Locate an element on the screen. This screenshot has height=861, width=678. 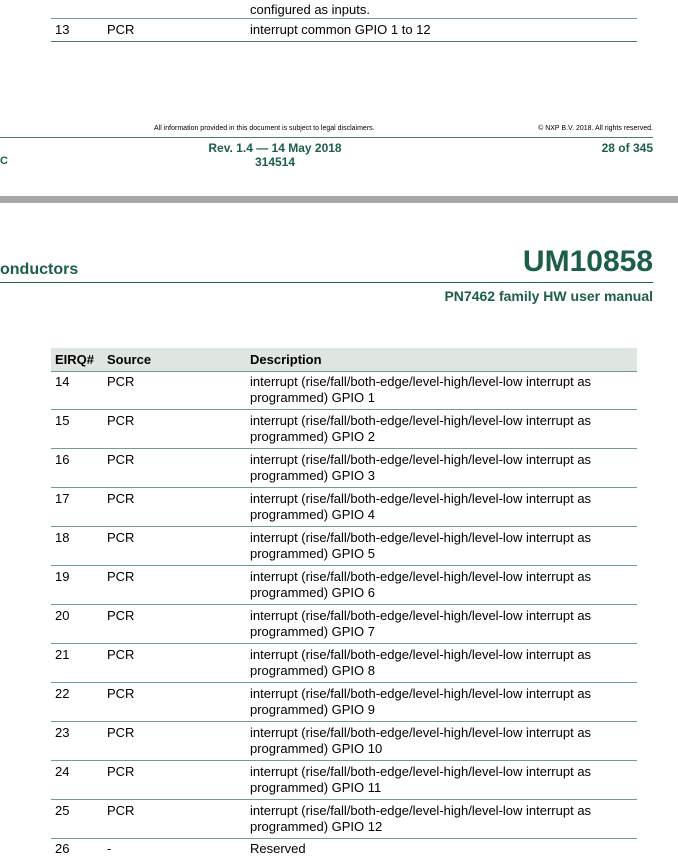
table-row-divider is located at coordinates (344, 18).